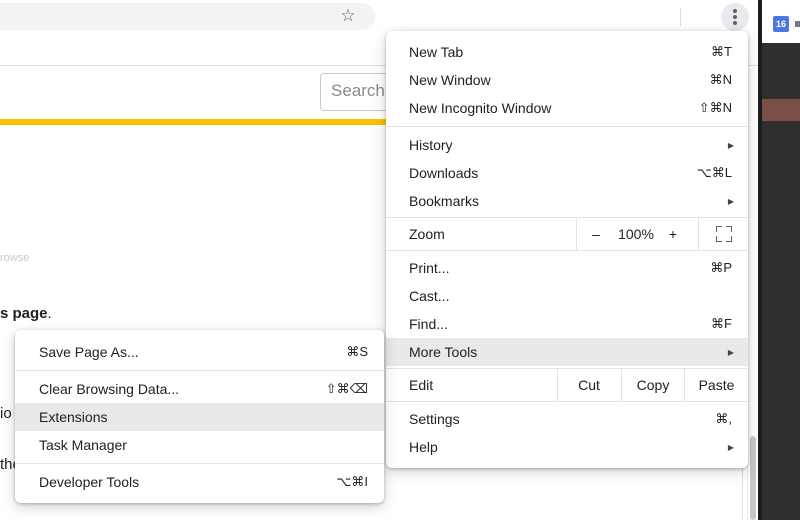 The height and width of the screenshot is (520, 800). Describe the element at coordinates (680, 17) in the screenshot. I see `toolbar-divider` at that location.